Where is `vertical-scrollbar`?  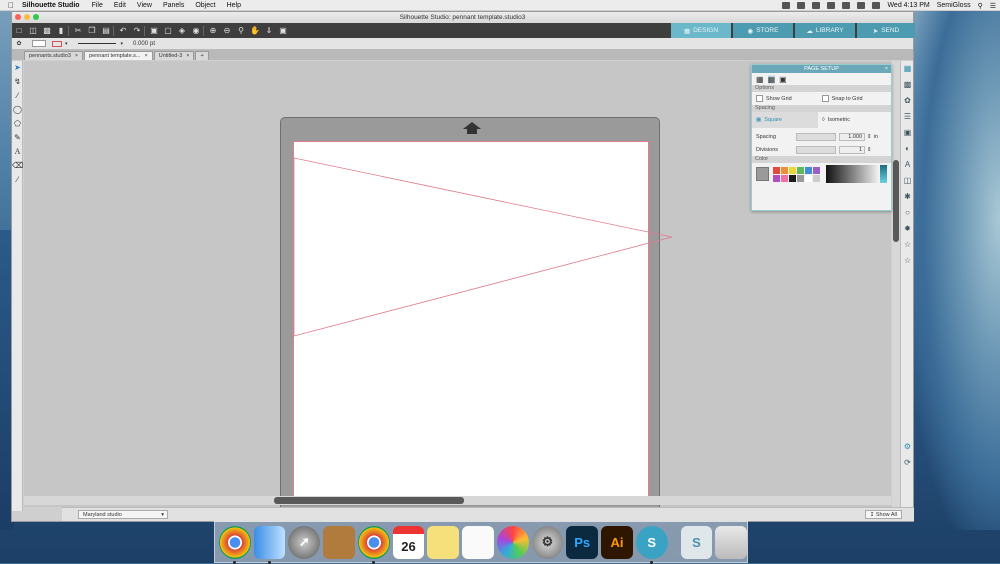 vertical-scrollbar is located at coordinates (896, 284).